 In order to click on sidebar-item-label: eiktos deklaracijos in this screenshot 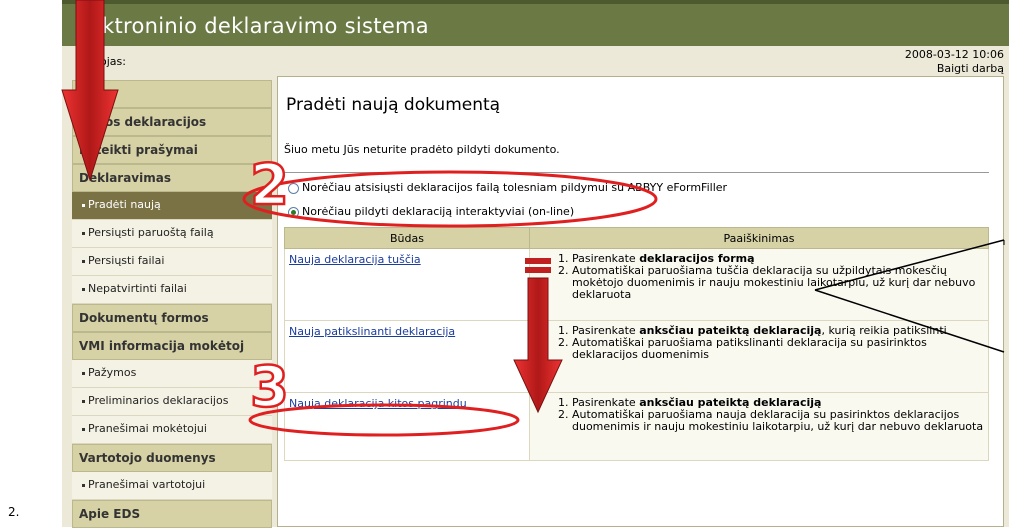, I will do `click(143, 122)`.